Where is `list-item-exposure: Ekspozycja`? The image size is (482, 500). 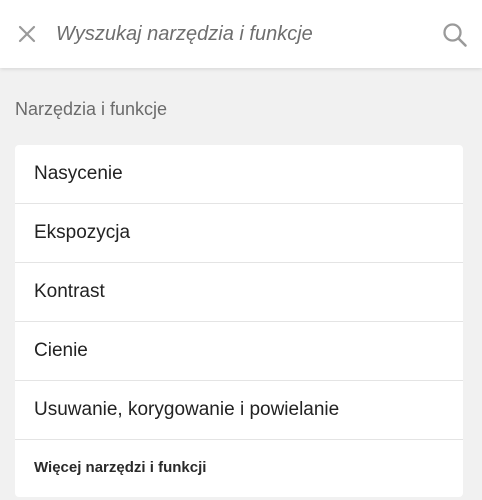
list-item-exposure: Ekspozycja is located at coordinates (239, 233).